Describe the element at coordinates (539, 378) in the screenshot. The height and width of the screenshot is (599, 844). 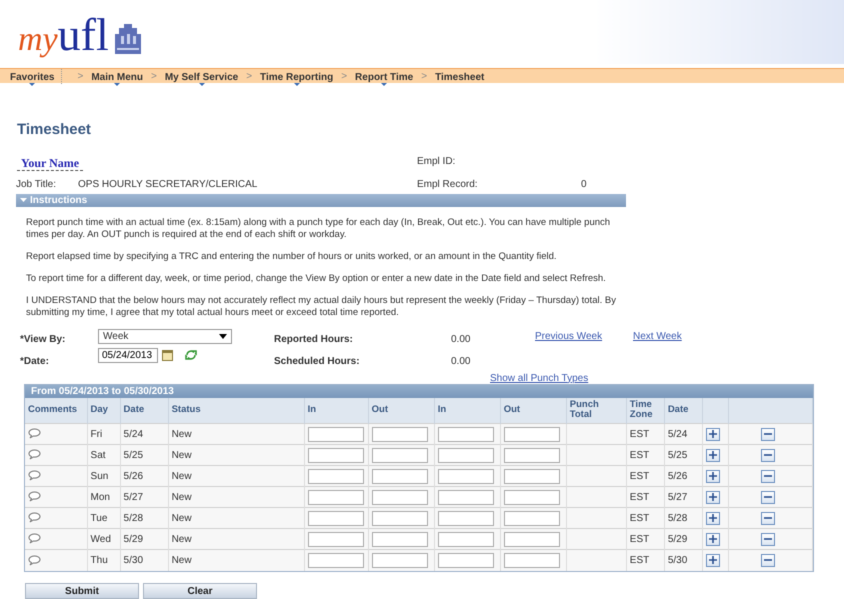
I see `show-all-punch-types-link: Show all Punch Types` at that location.